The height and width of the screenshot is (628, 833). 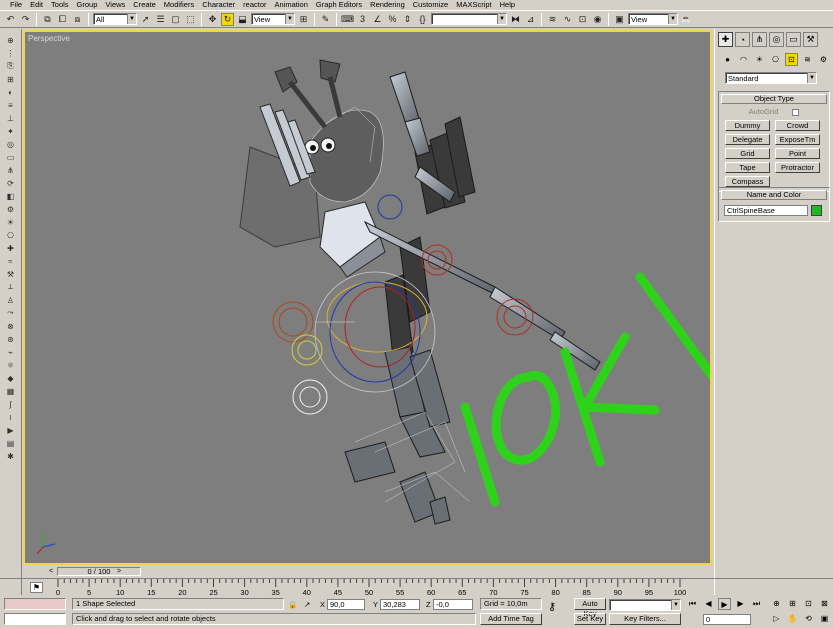 What do you see at coordinates (552, 19) in the screenshot?
I see `layer-manager-icon: ≋` at bounding box center [552, 19].